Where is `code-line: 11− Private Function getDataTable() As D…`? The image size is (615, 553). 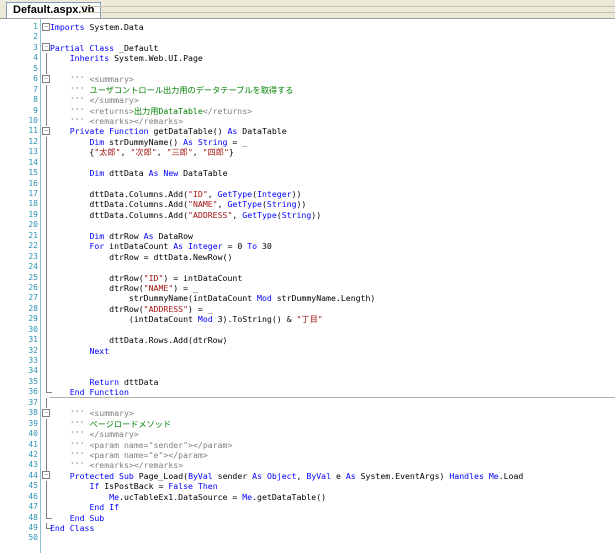 code-line: 11− Private Function getDataTable() As D… is located at coordinates (307, 131).